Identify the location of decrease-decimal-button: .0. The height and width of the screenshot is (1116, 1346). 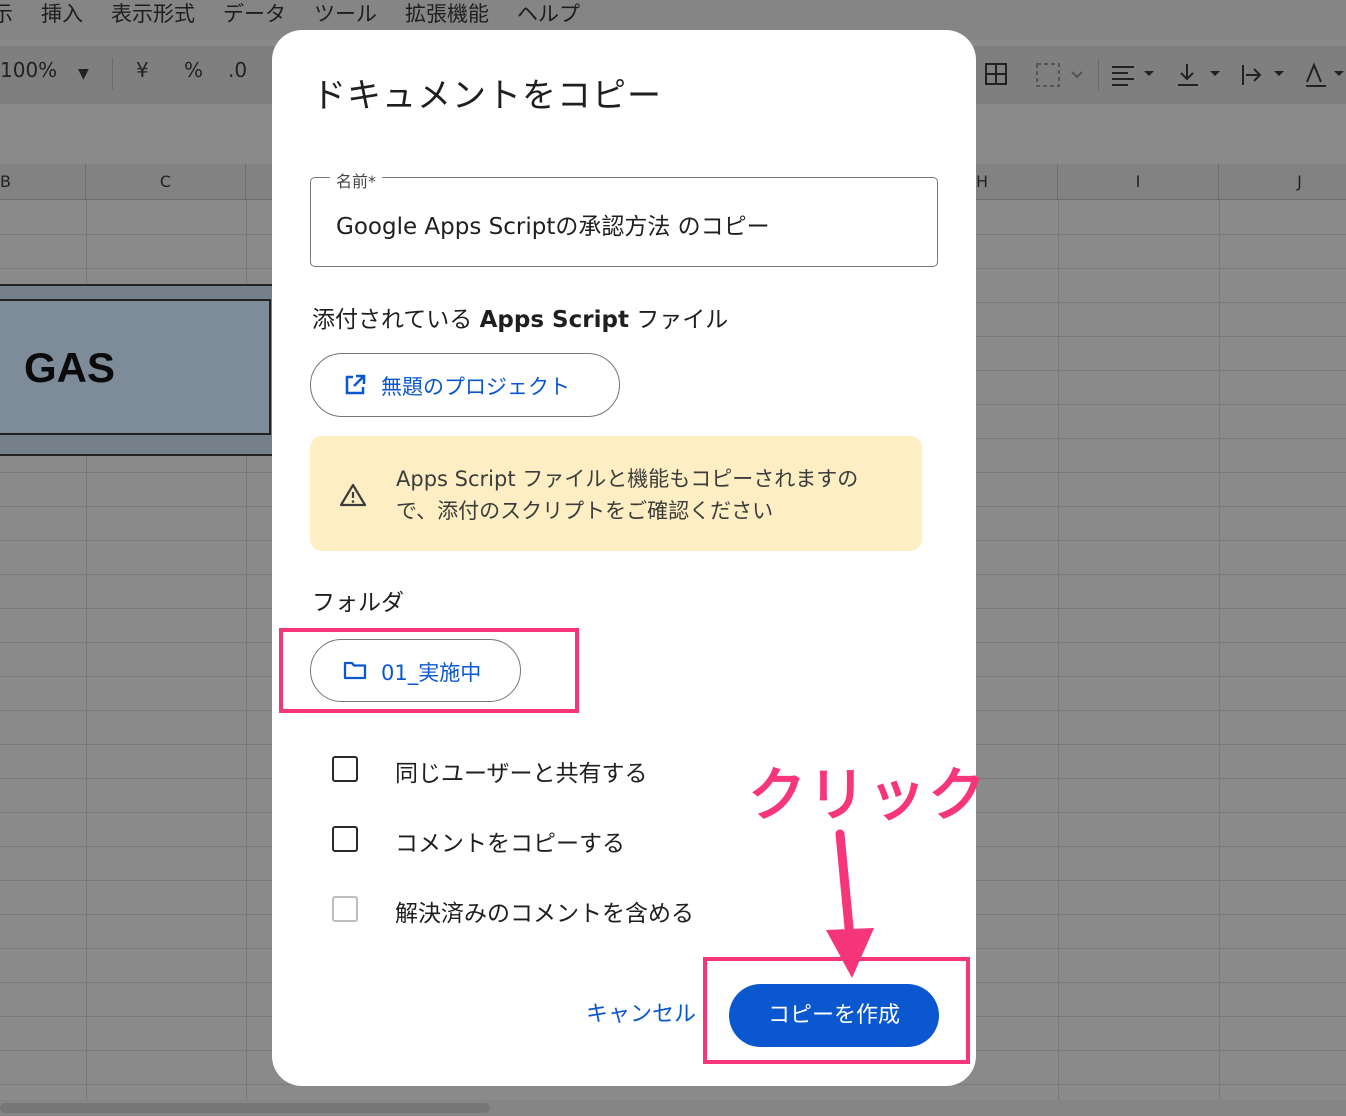
(237, 70).